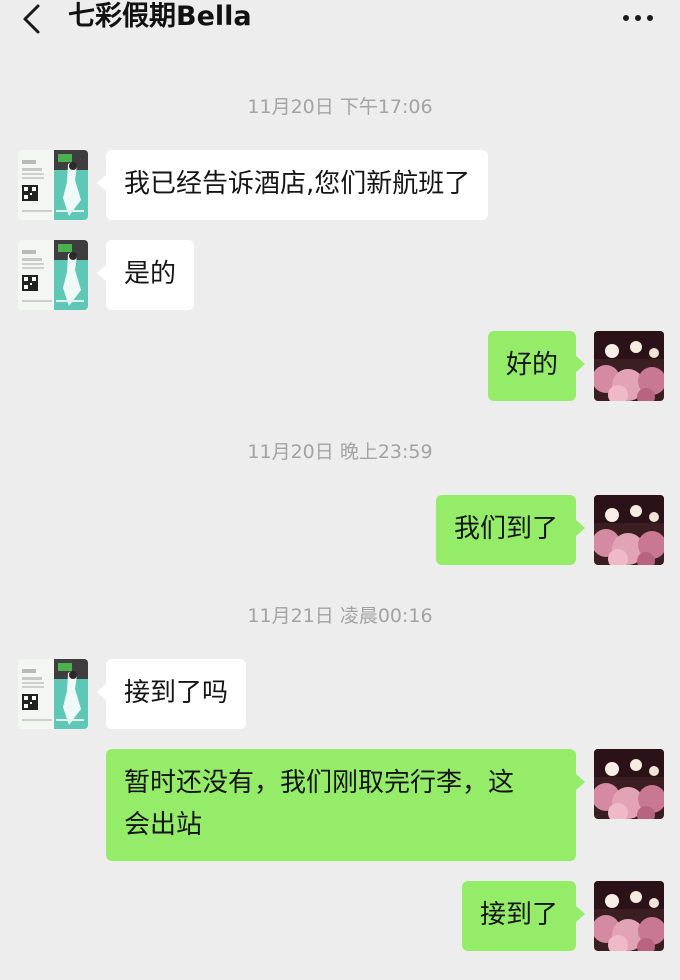 The image size is (680, 980). I want to click on message-bubble-outgoing: 我们到了, so click(510, 530).